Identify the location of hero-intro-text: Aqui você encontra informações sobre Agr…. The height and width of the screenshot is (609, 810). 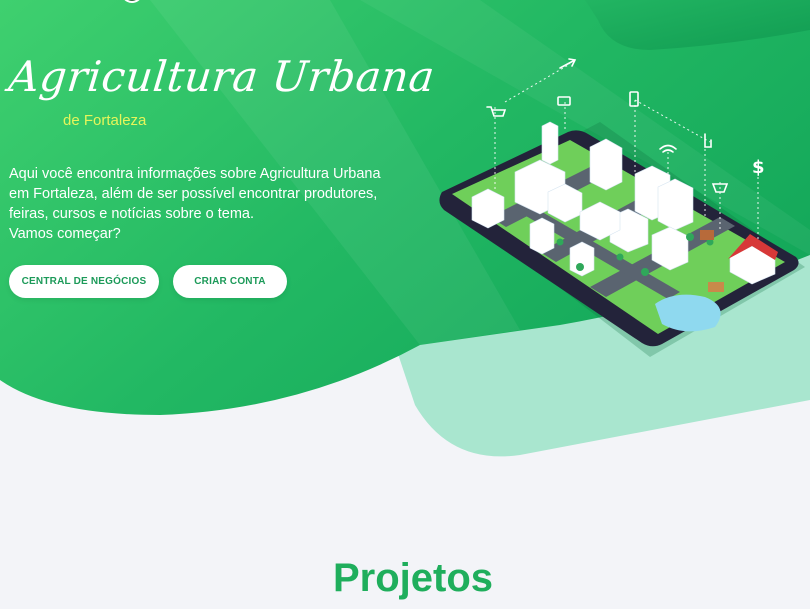
(209, 204).